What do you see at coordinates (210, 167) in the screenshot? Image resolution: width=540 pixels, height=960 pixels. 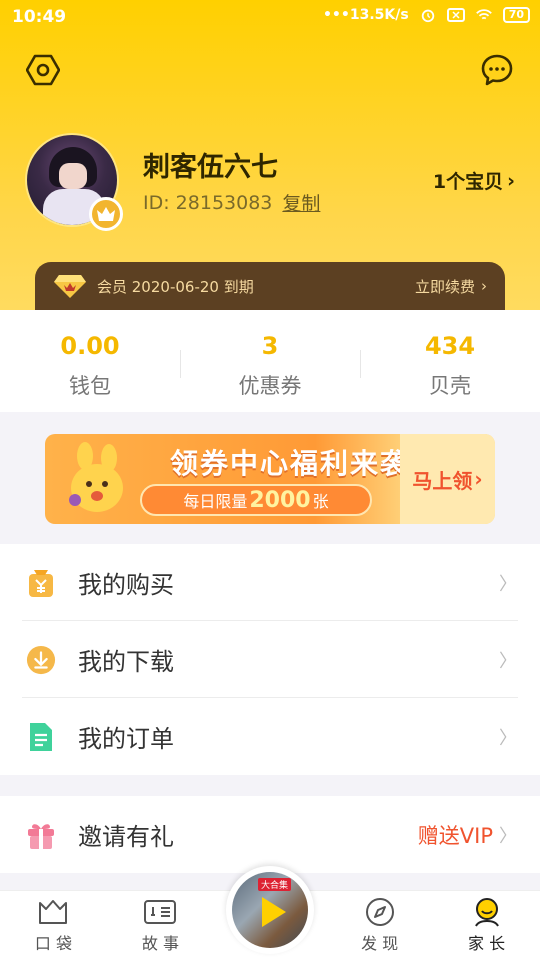 I see `username: 刺客伍六七` at bounding box center [210, 167].